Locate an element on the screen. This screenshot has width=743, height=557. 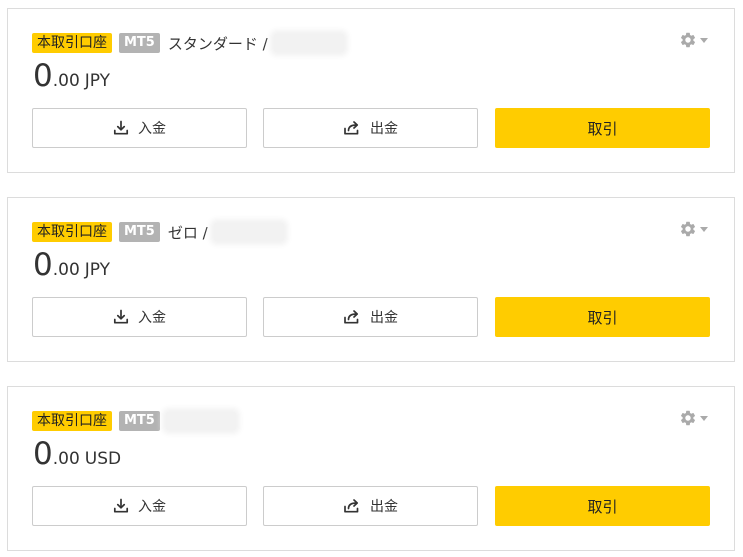
balance-currency: USD is located at coordinates (103, 459).